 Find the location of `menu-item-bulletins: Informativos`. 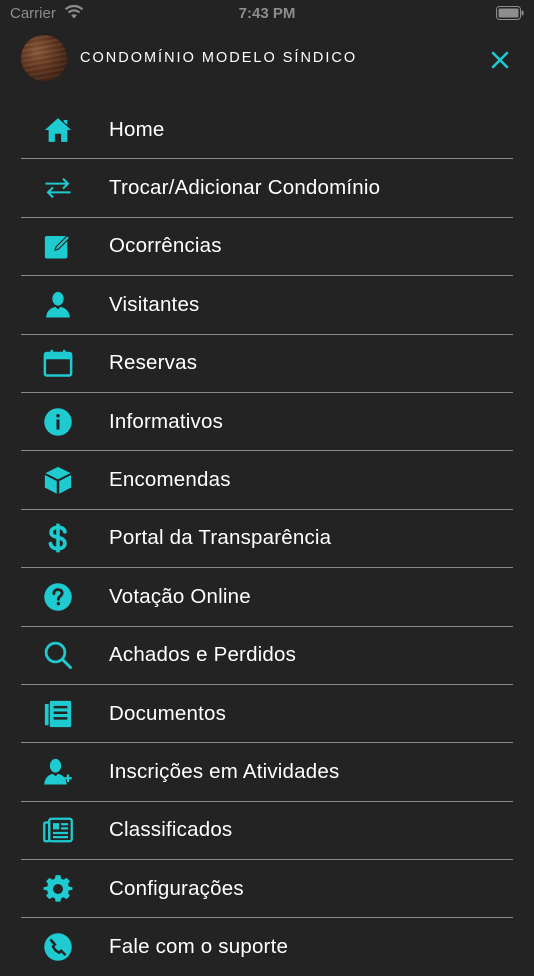

menu-item-bulletins: Informativos is located at coordinates (267, 422).